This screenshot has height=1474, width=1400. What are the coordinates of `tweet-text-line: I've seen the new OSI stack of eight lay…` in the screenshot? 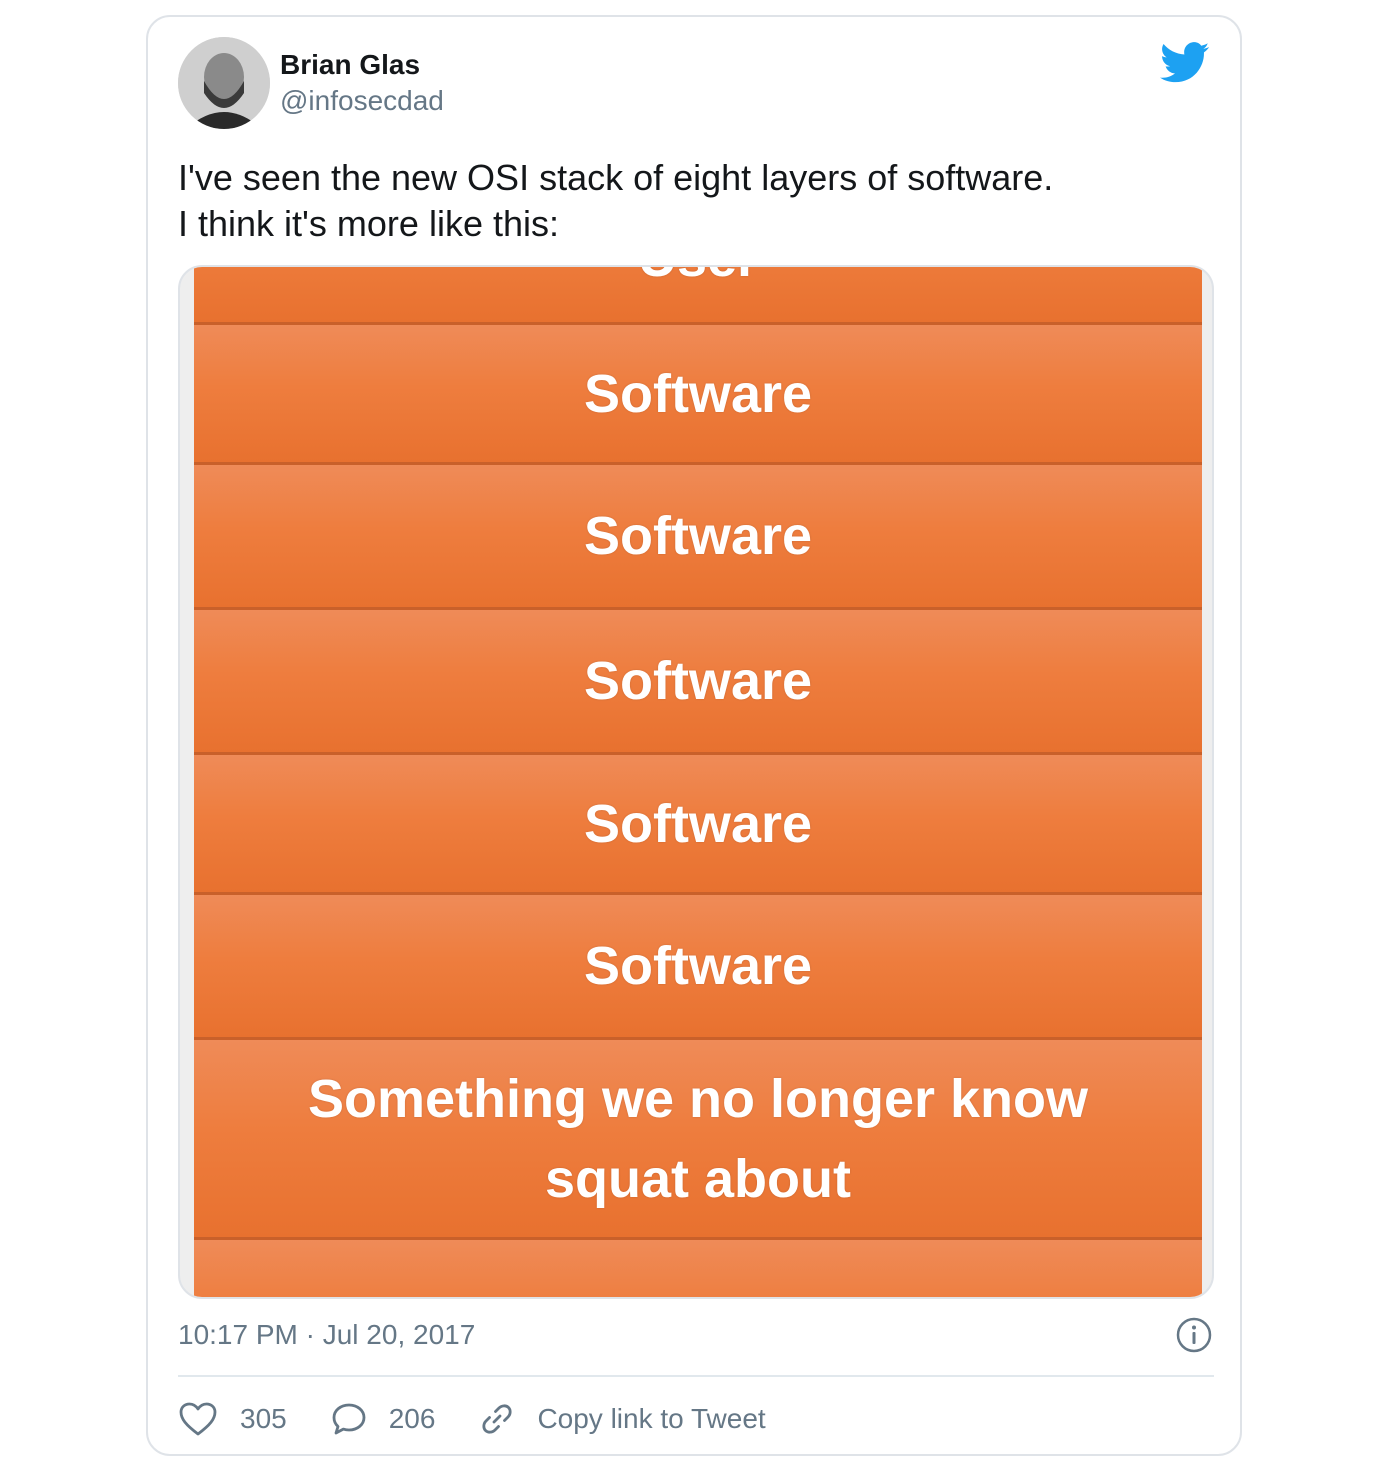 It's located at (616, 177).